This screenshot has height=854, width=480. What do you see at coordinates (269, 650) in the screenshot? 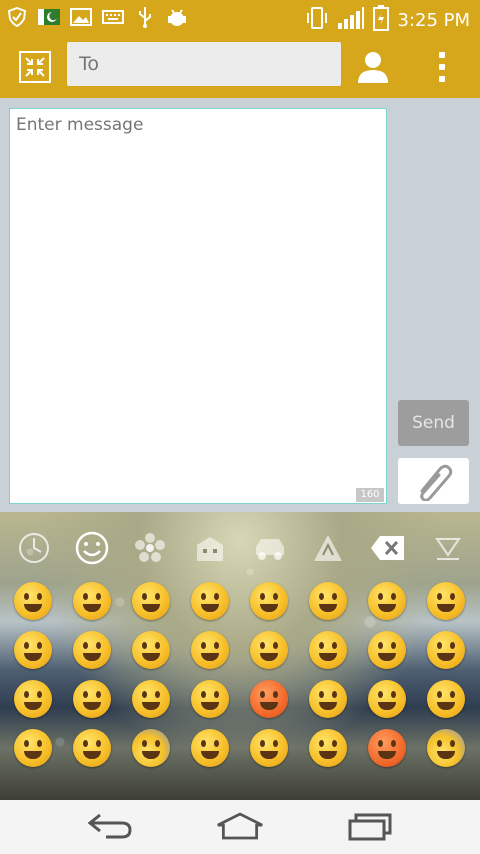
I see `stuck-out-tongue-closed-eyes-emoji` at bounding box center [269, 650].